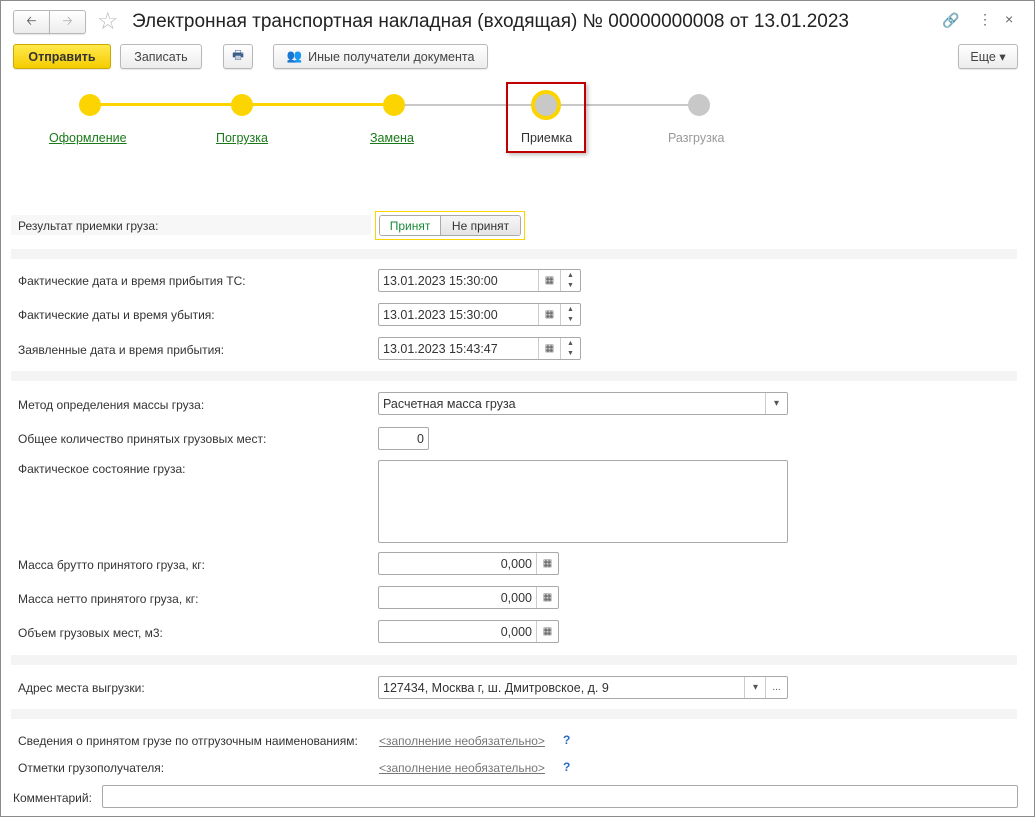 This screenshot has height=817, width=1035. What do you see at coordinates (988, 56) in the screenshot?
I see `more-button: Еще ▾` at bounding box center [988, 56].